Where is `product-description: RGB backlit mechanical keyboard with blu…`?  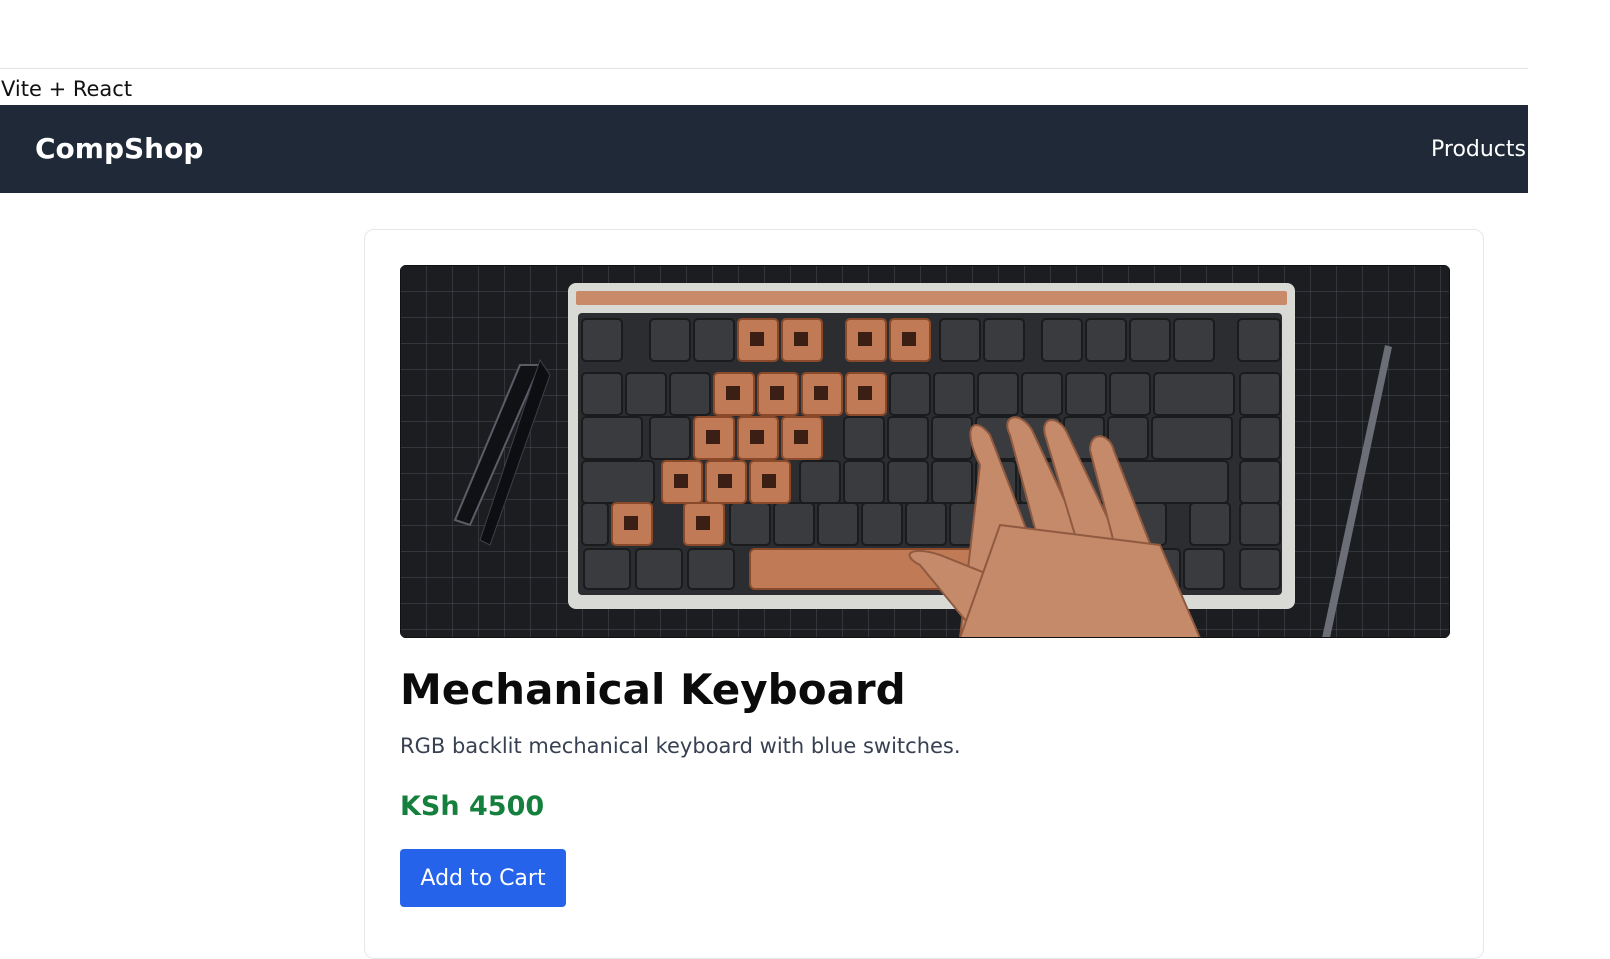 product-description: RGB backlit mechanical keyboard with blu… is located at coordinates (680, 746).